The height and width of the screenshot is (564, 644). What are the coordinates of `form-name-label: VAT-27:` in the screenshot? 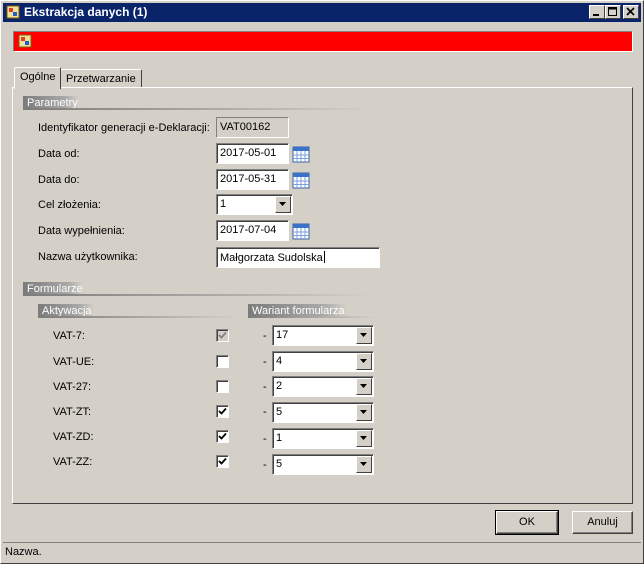 It's located at (72, 387).